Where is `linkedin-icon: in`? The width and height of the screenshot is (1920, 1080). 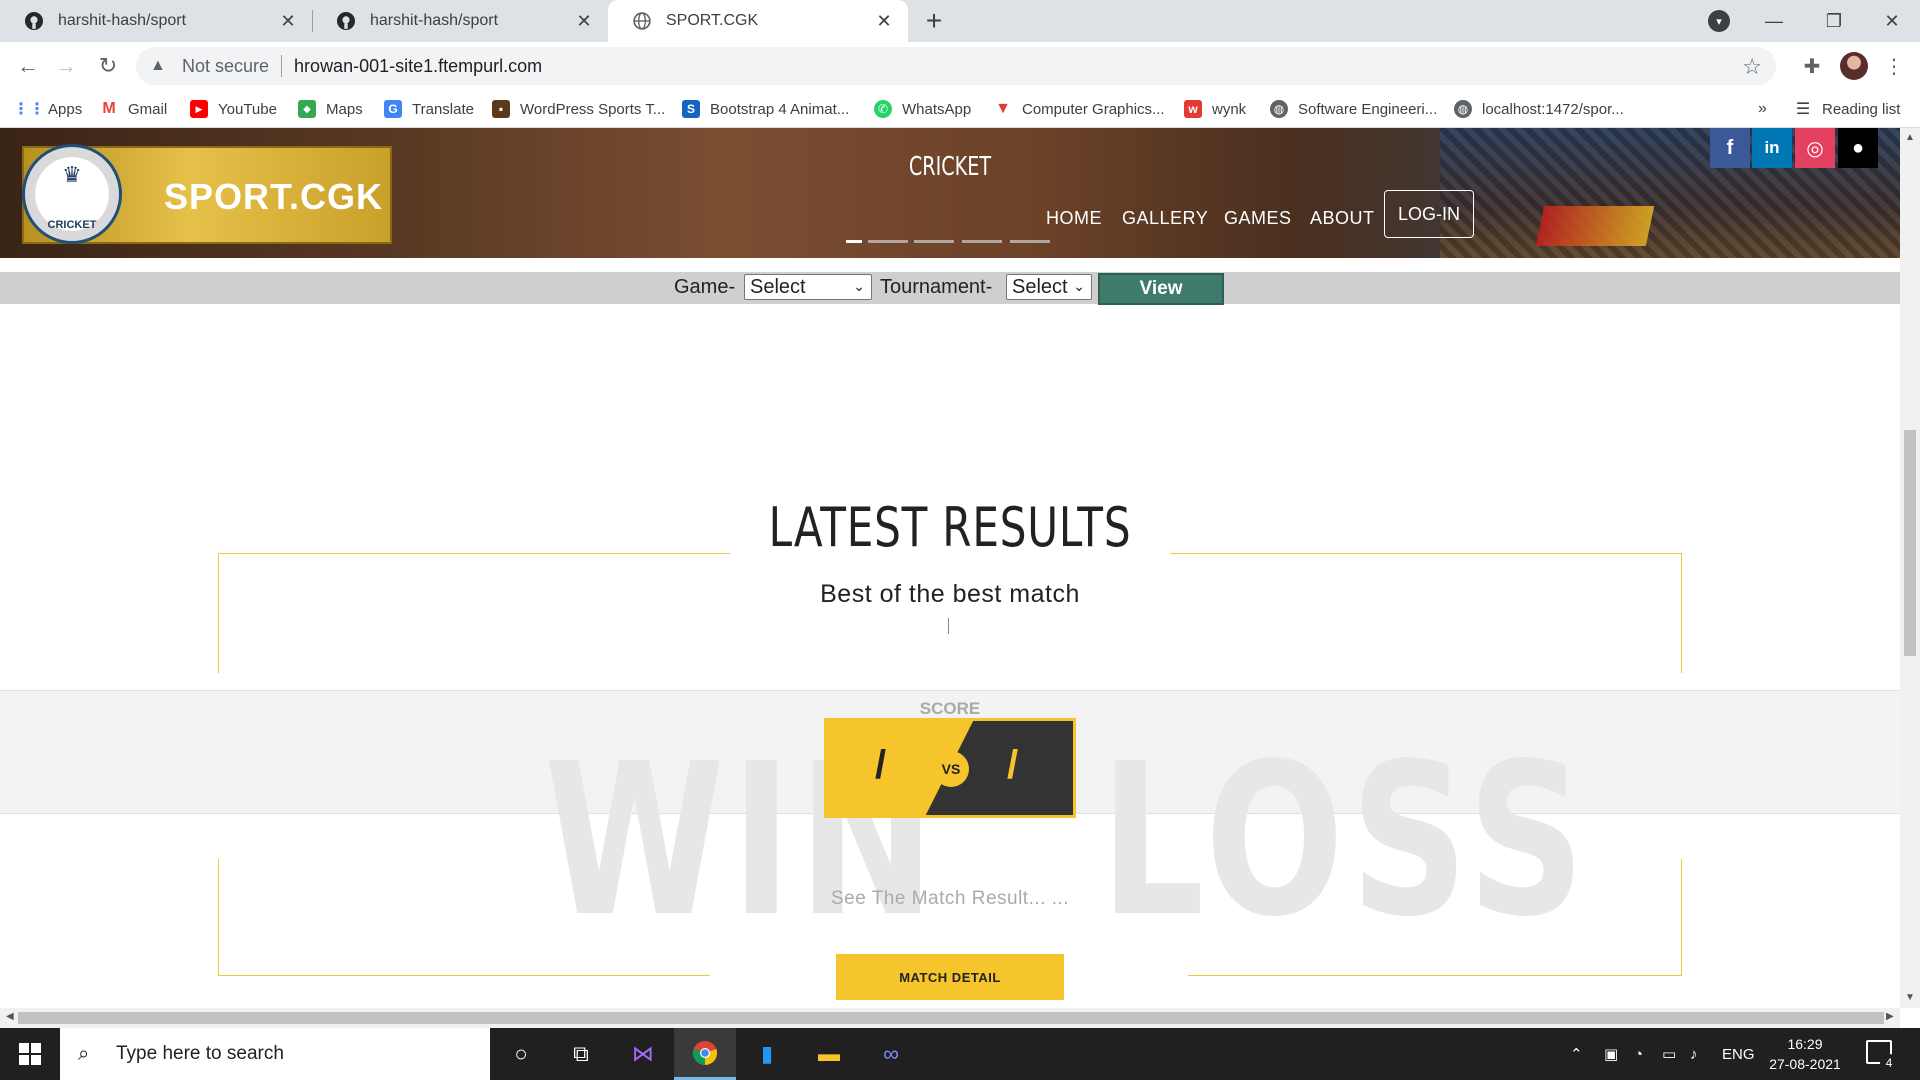 linkedin-icon: in is located at coordinates (1772, 148).